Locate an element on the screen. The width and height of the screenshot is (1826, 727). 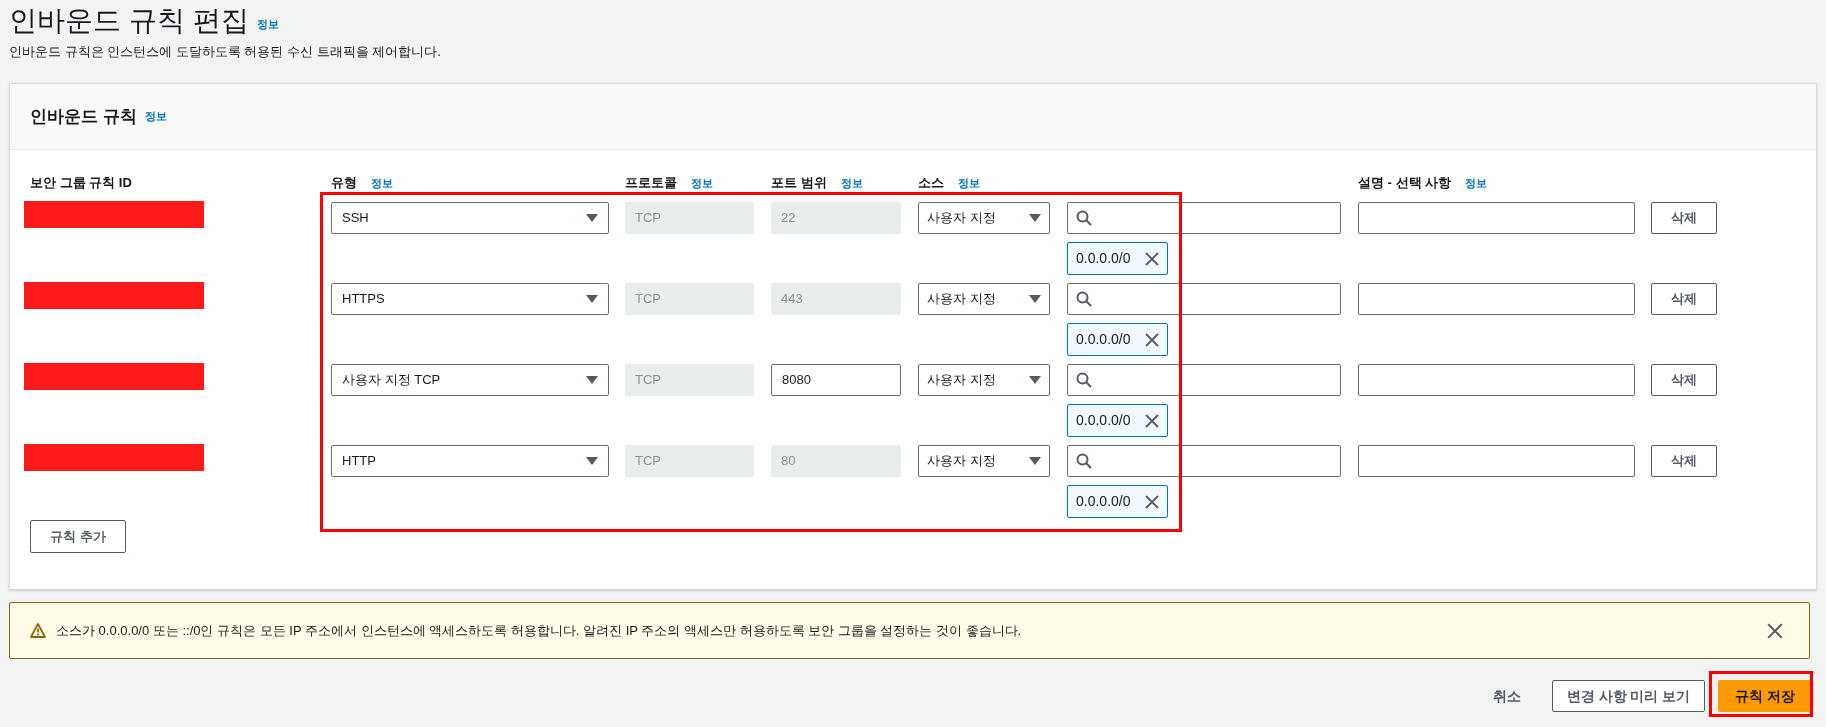
add-rule-button: 규칙 추가 is located at coordinates (78, 536).